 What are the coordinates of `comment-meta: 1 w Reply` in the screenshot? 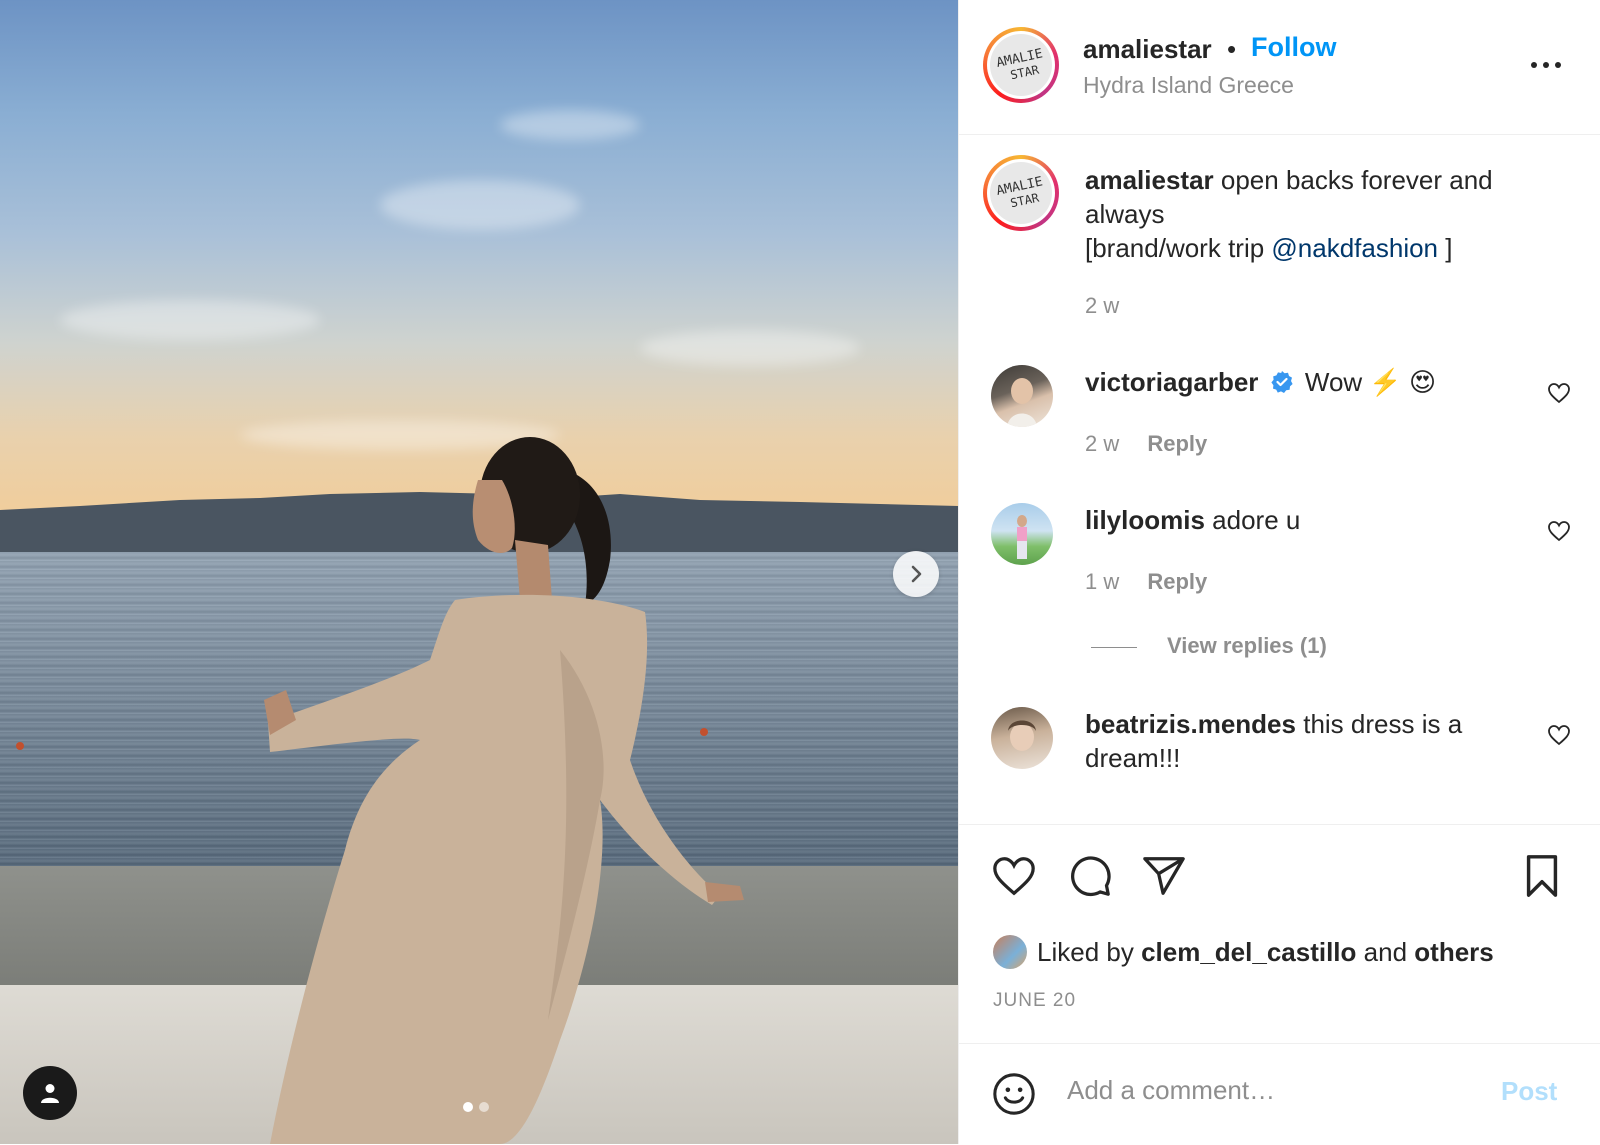 It's located at (1146, 582).